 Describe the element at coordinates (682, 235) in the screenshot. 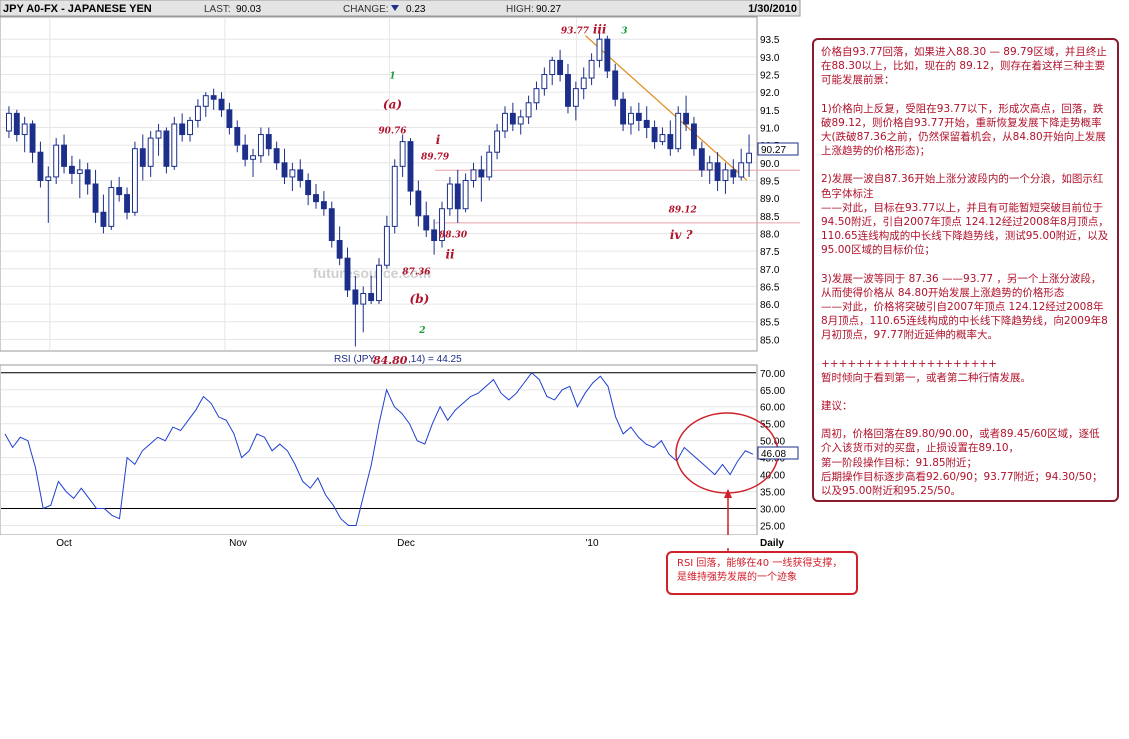

I see `wave-annotation: iv ?` at that location.